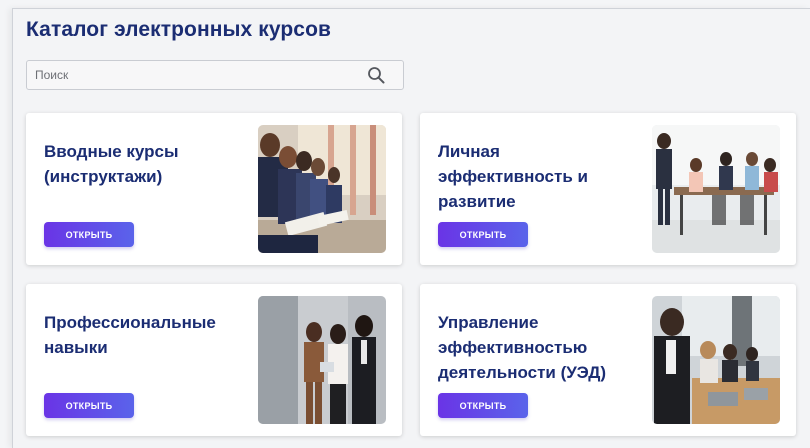 This screenshot has height=448, width=810. What do you see at coordinates (179, 29) in the screenshot?
I see `page-title: Каталог электронных курсов` at bounding box center [179, 29].